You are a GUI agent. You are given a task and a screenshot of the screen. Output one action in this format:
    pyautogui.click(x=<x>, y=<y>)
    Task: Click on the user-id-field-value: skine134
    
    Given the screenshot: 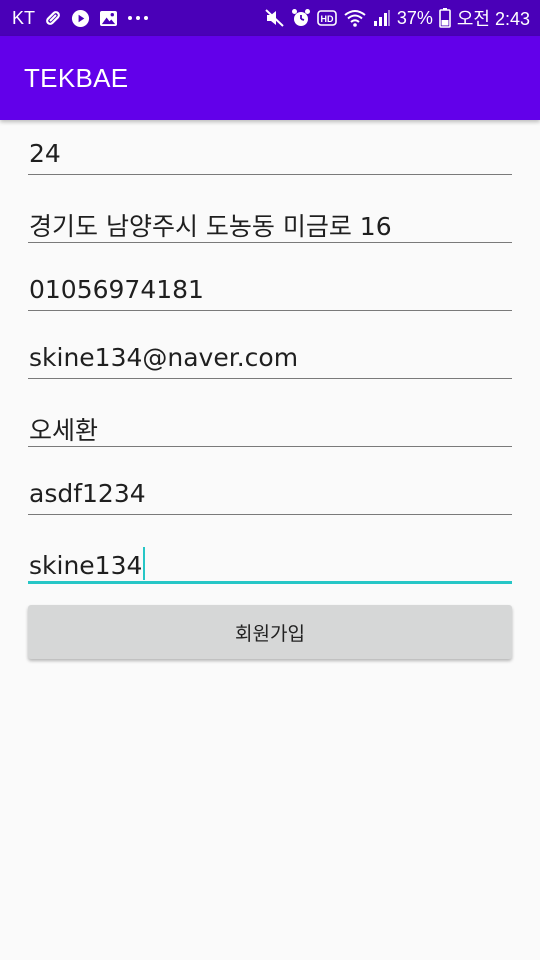 What is the action you would take?
    pyautogui.click(x=86, y=565)
    